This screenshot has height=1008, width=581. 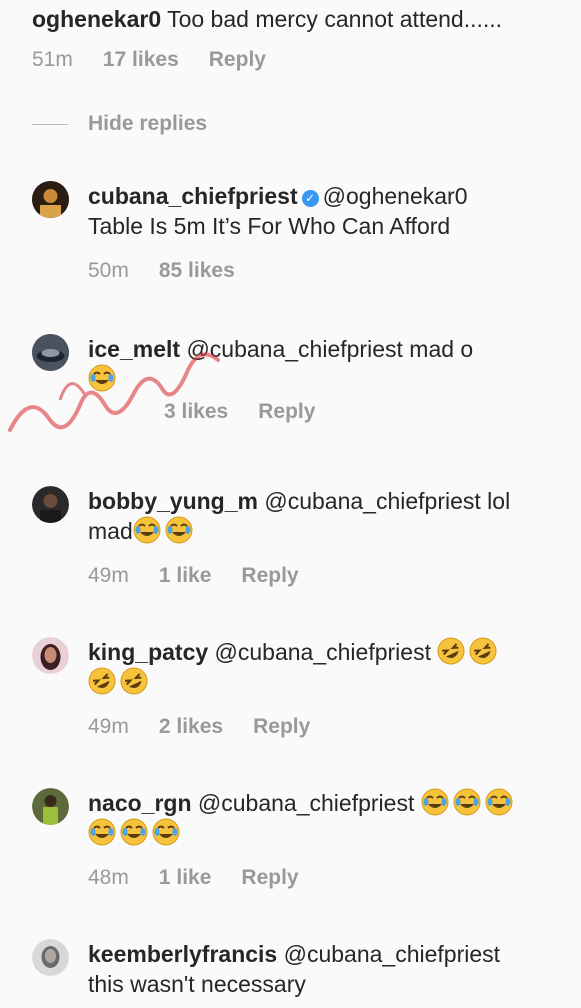 What do you see at coordinates (269, 226) in the screenshot?
I see `reply-body-line2: Table Is 5m It’s For Who Can Afford` at bounding box center [269, 226].